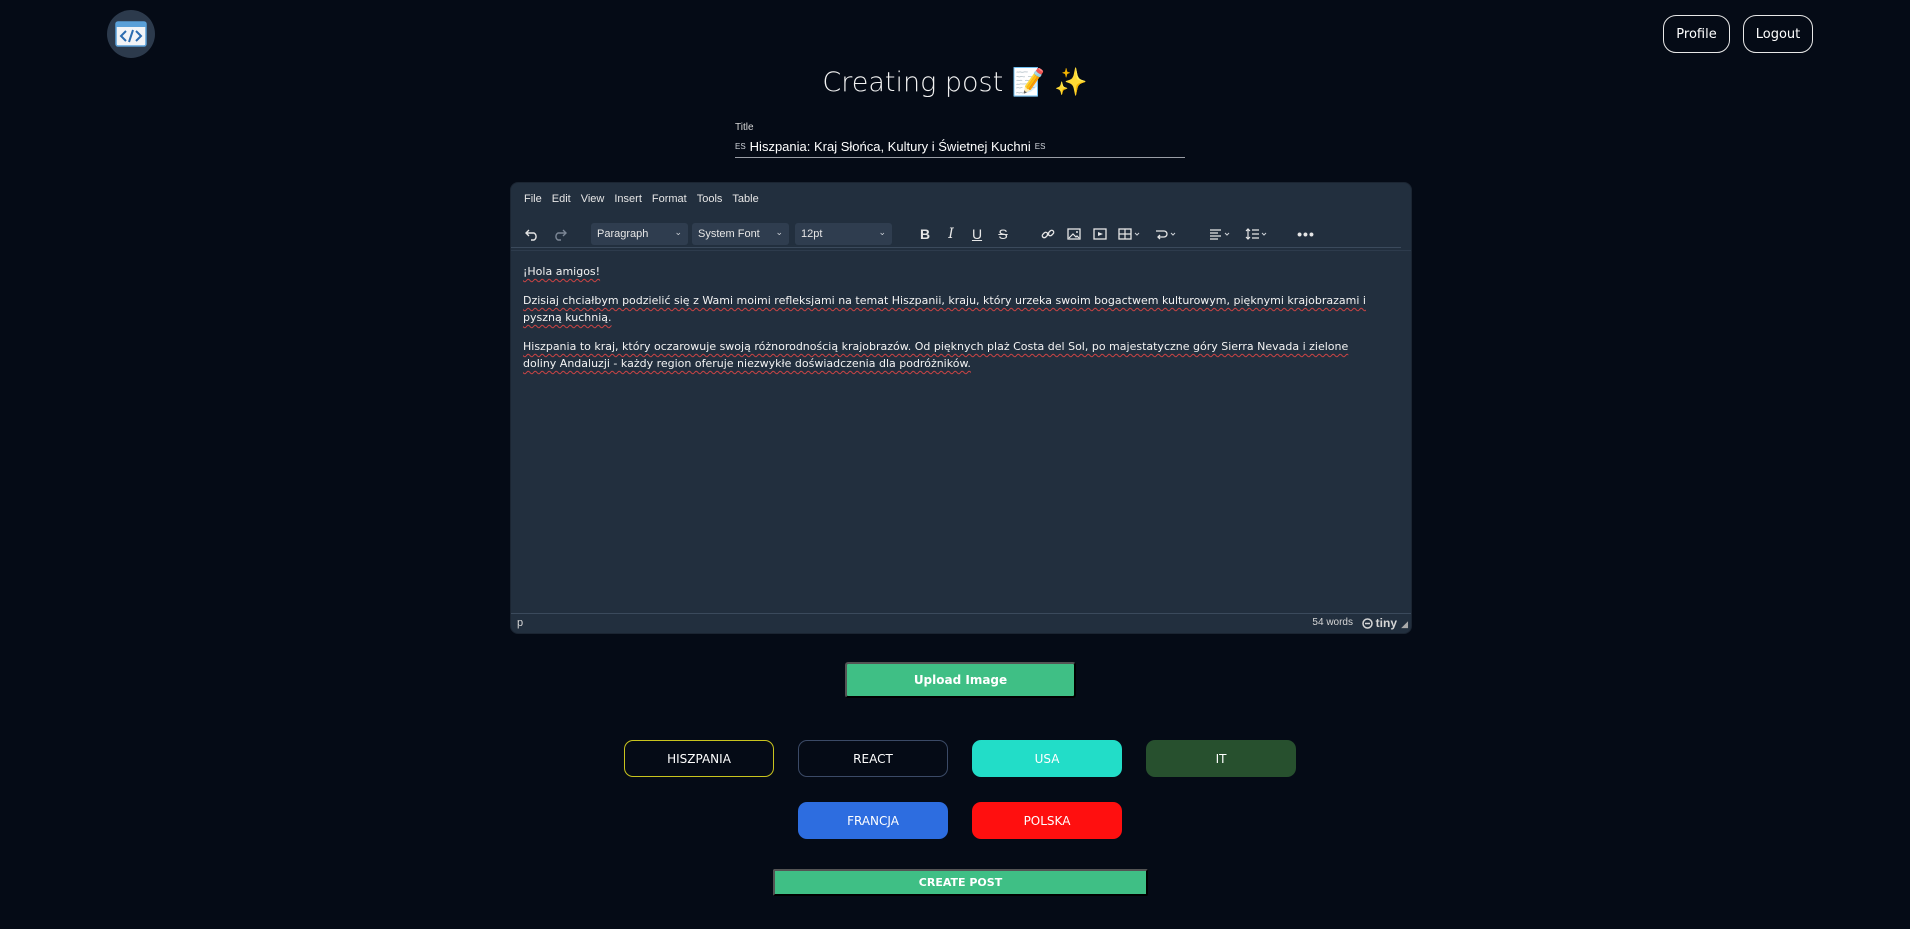 The image size is (1910, 929). I want to click on menu-file: File, so click(533, 199).